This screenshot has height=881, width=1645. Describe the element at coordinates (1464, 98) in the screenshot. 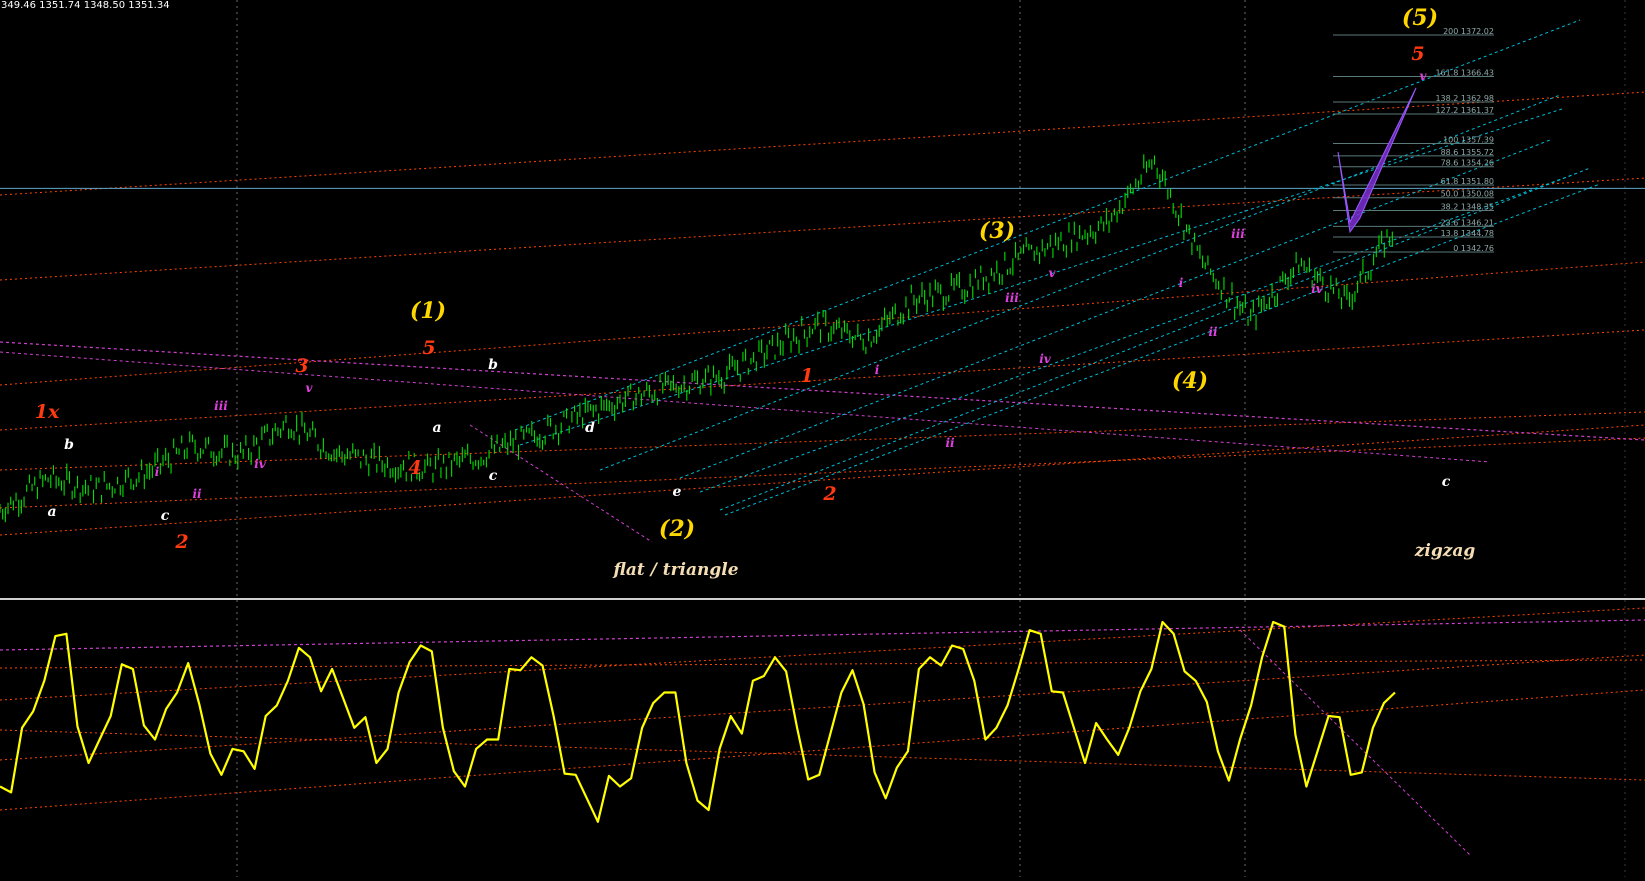

I see `fib-level-label: 138.2 1362.98` at that location.